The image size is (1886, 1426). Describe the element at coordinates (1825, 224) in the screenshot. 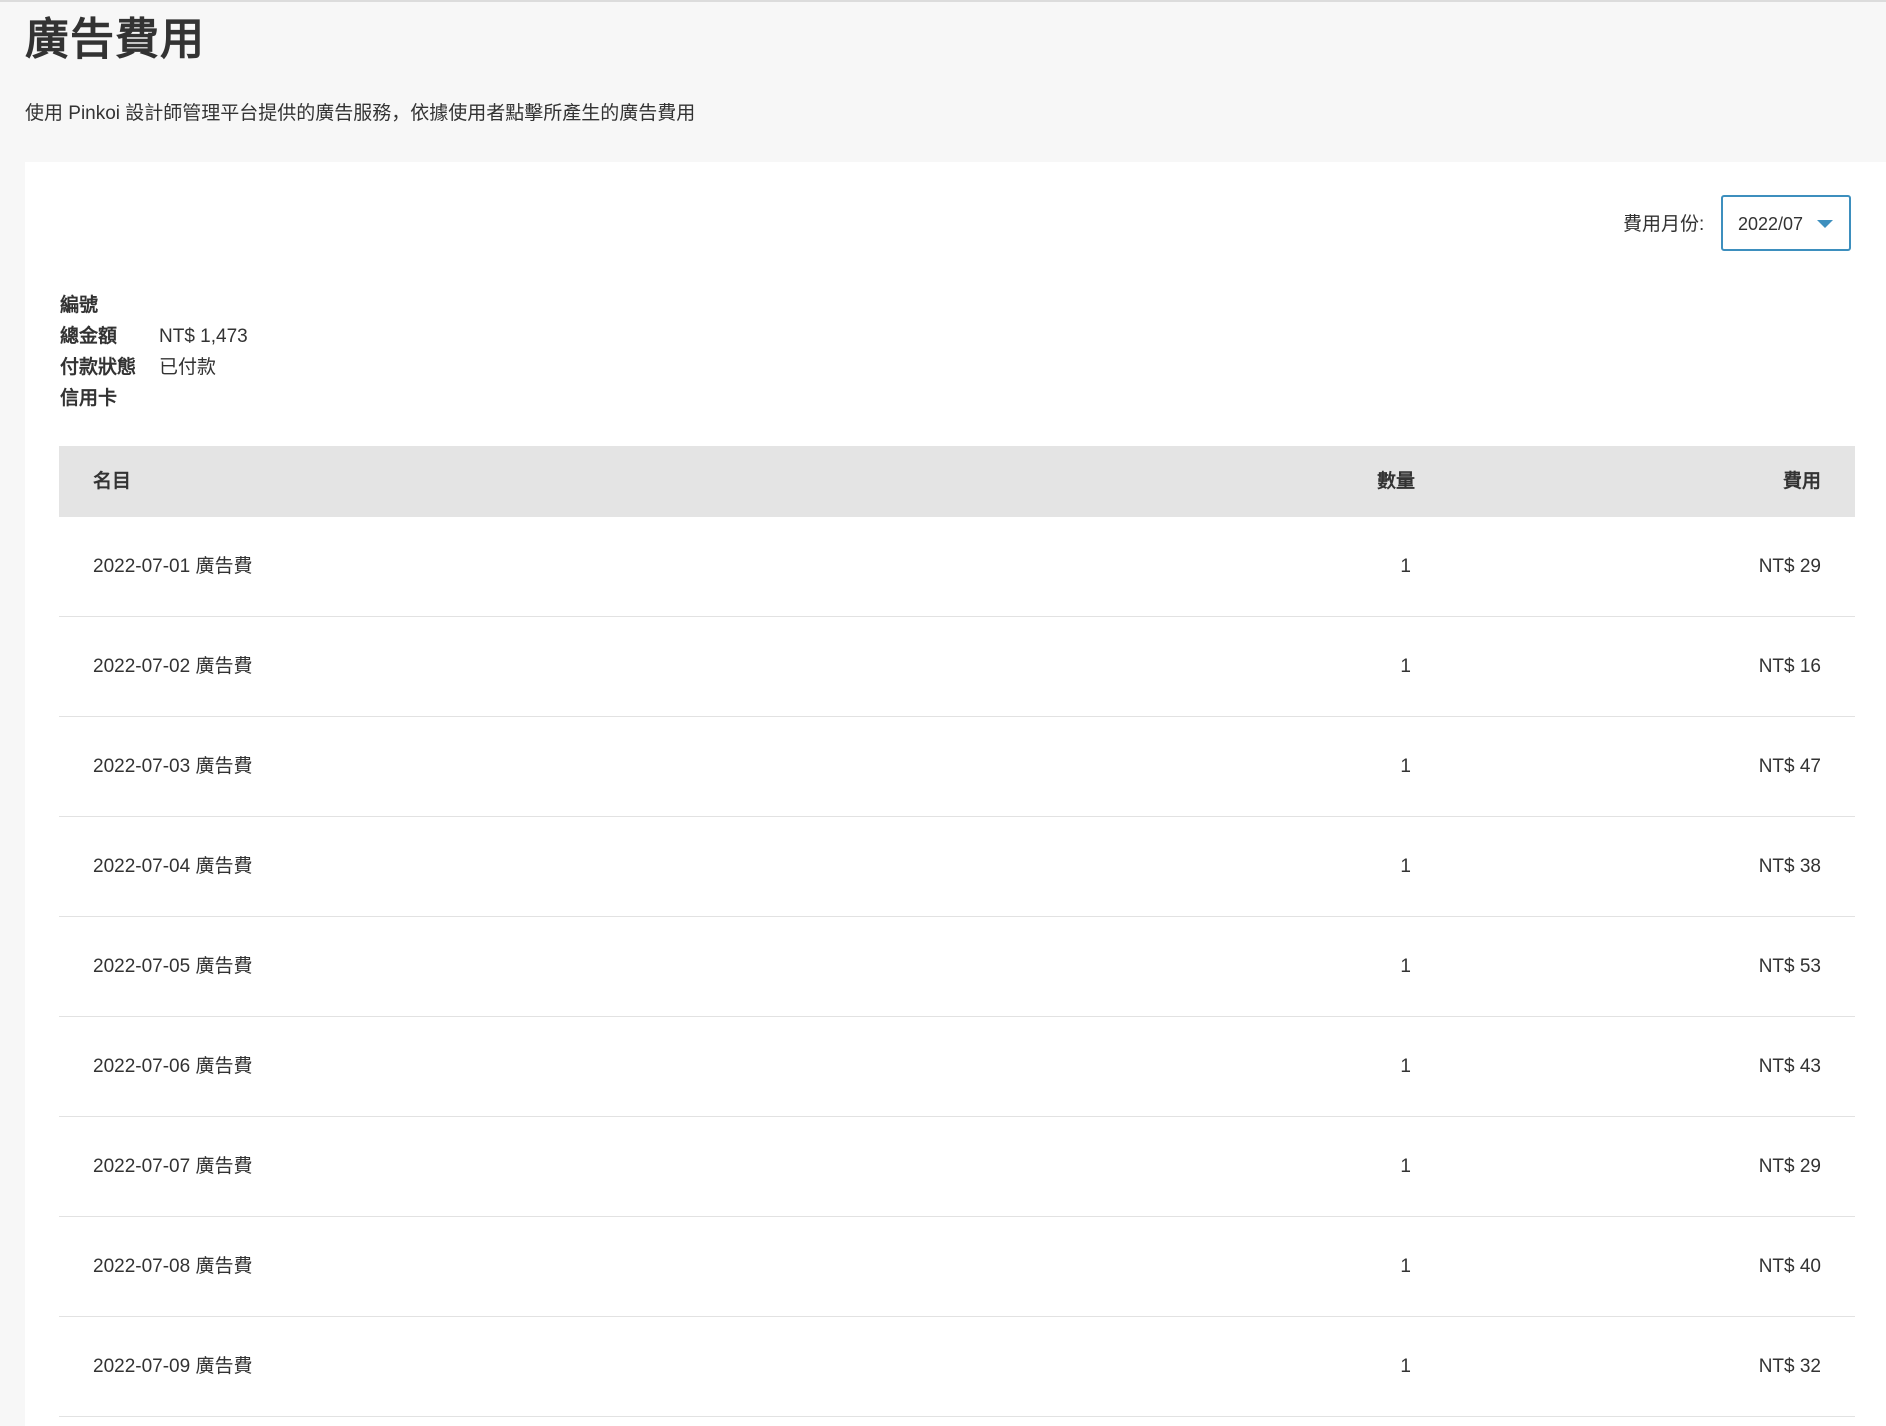

I see `chevron-down-icon` at that location.